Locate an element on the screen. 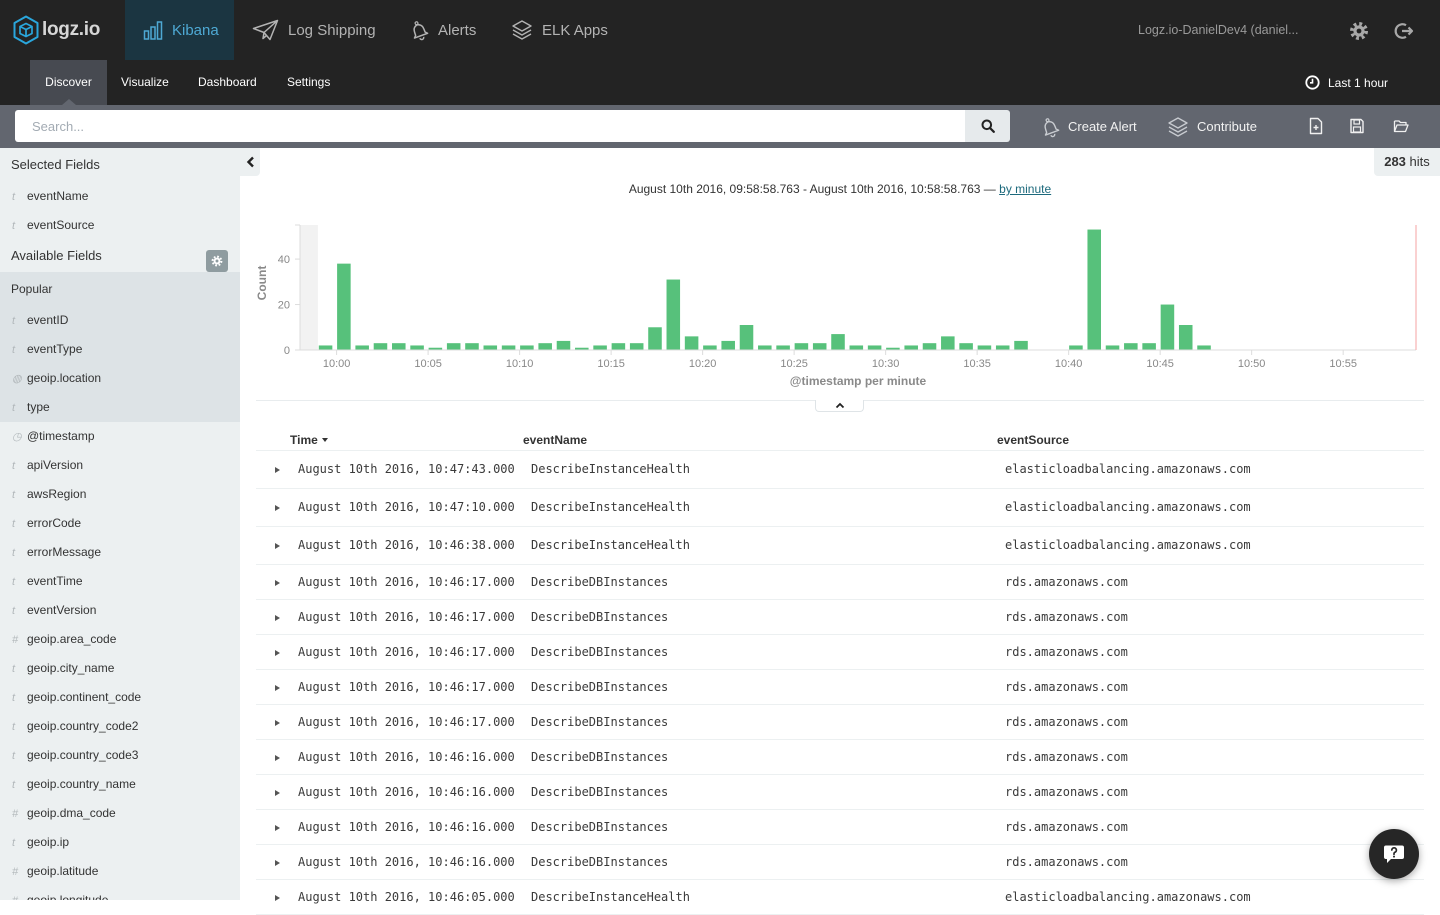  new-search-button is located at coordinates (1316, 126).